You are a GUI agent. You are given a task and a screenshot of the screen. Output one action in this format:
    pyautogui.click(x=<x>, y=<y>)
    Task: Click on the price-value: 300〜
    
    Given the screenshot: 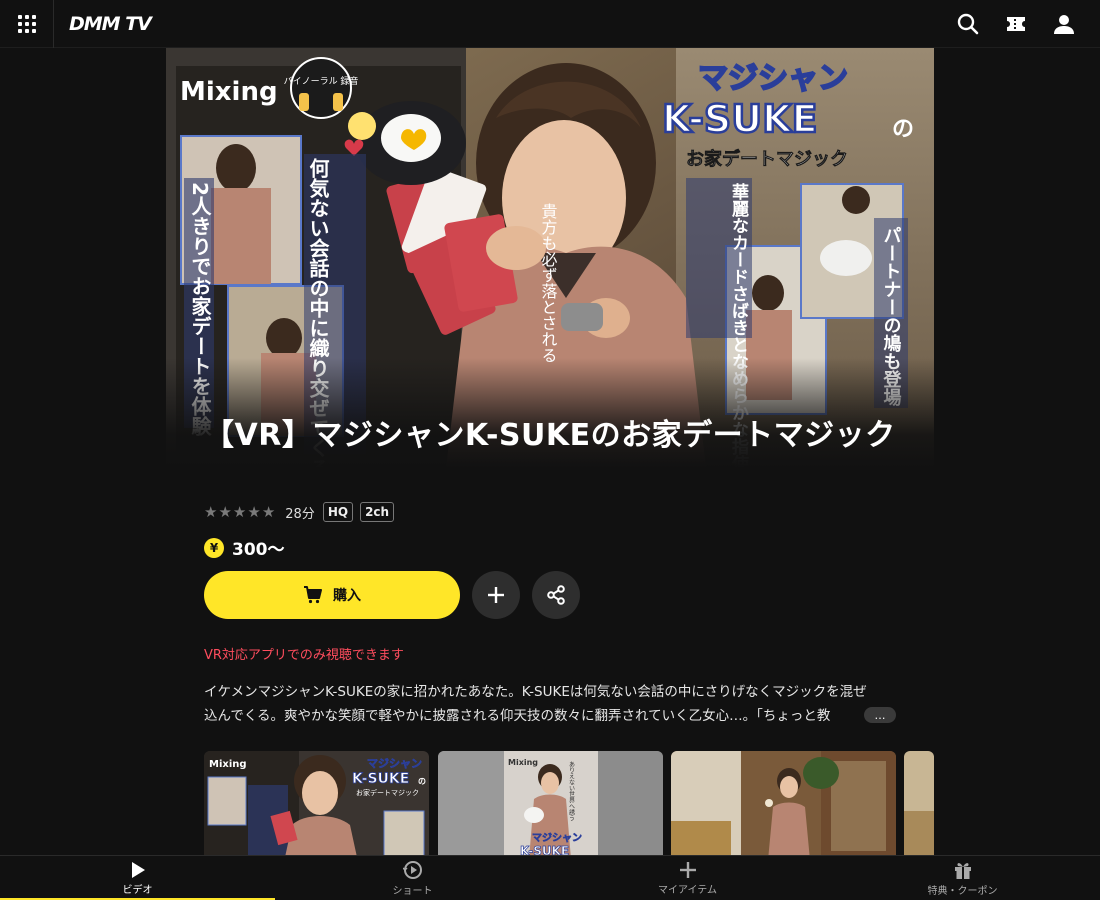 What is the action you would take?
    pyautogui.click(x=258, y=550)
    